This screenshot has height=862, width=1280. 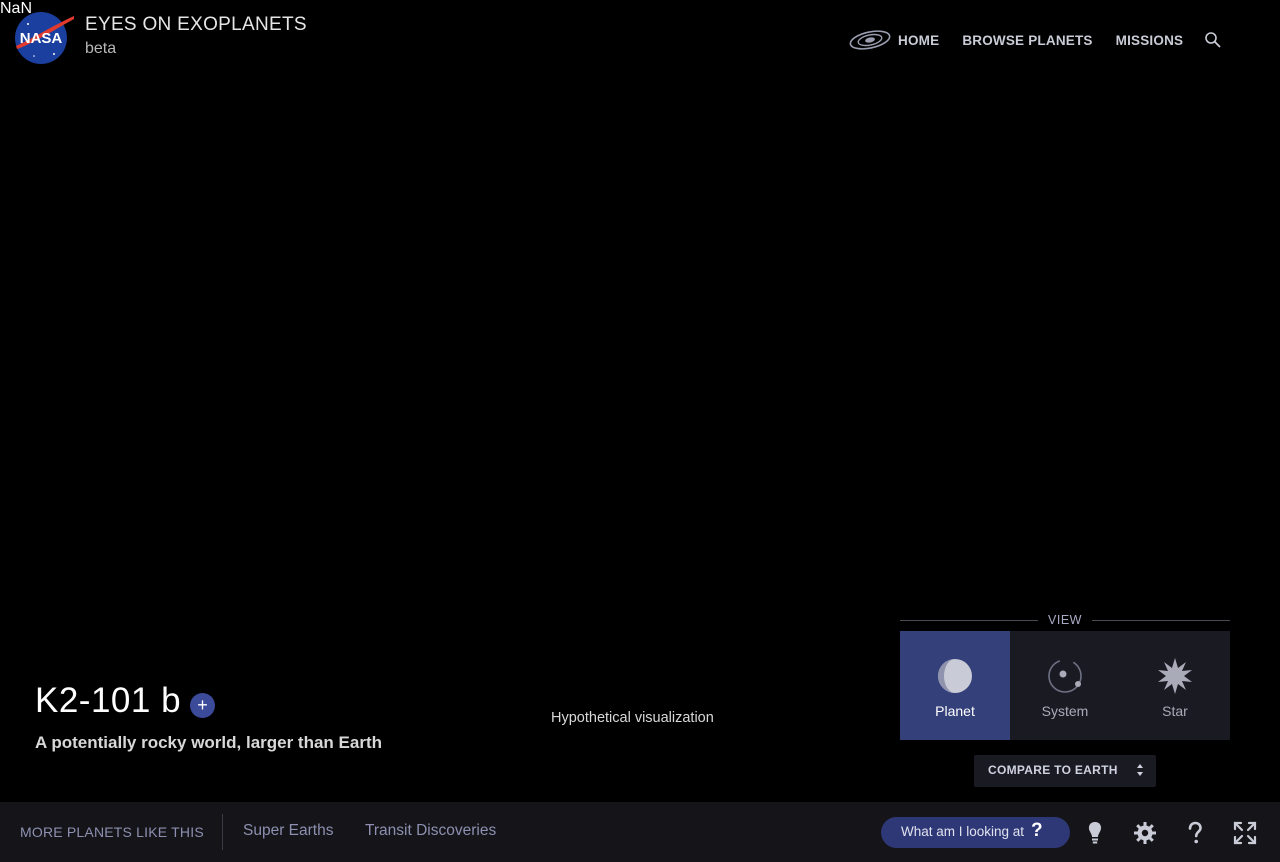 What do you see at coordinates (632, 718) in the screenshot?
I see `visualization-caption: Hypothetical visualization` at bounding box center [632, 718].